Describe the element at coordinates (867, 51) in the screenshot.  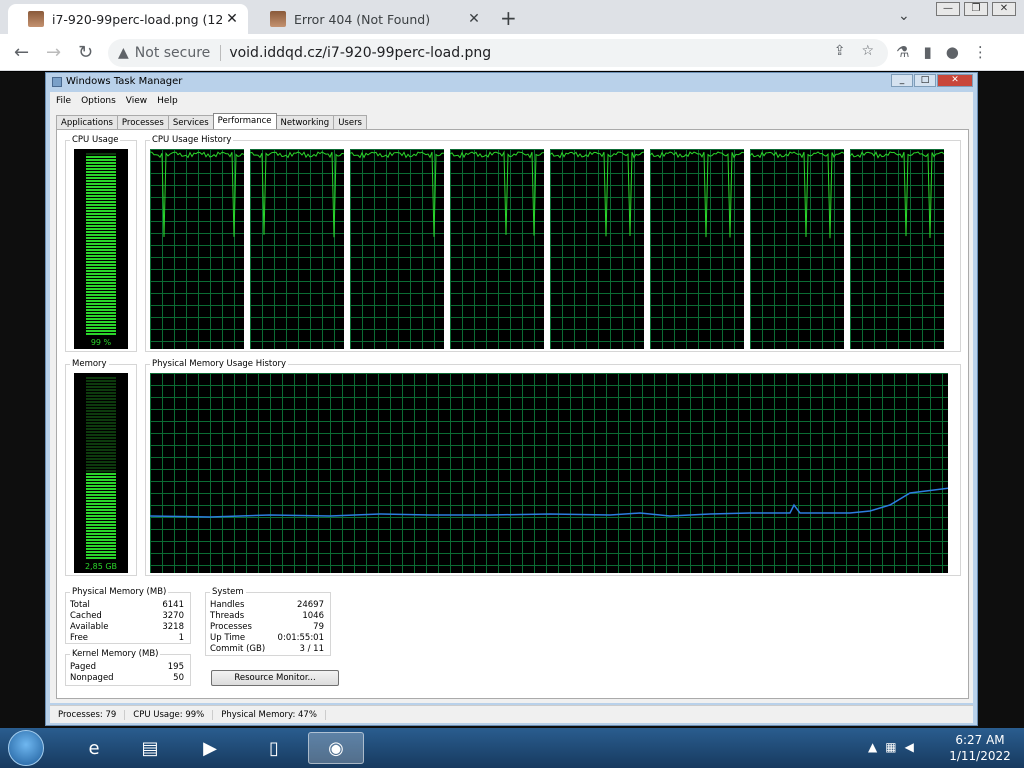
I see `bookmark-star-icon: ☆` at that location.